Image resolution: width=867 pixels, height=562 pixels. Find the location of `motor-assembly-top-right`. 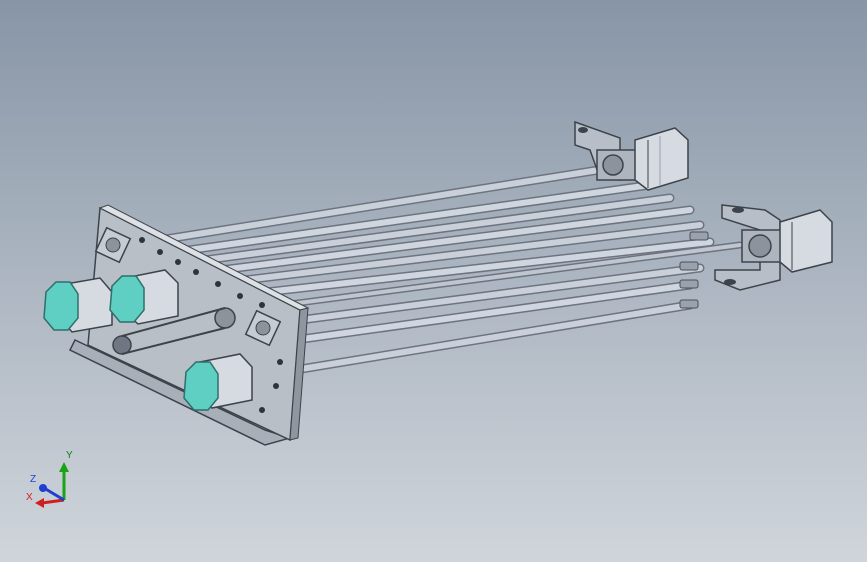

motor-assembly-top-right is located at coordinates (631, 155).